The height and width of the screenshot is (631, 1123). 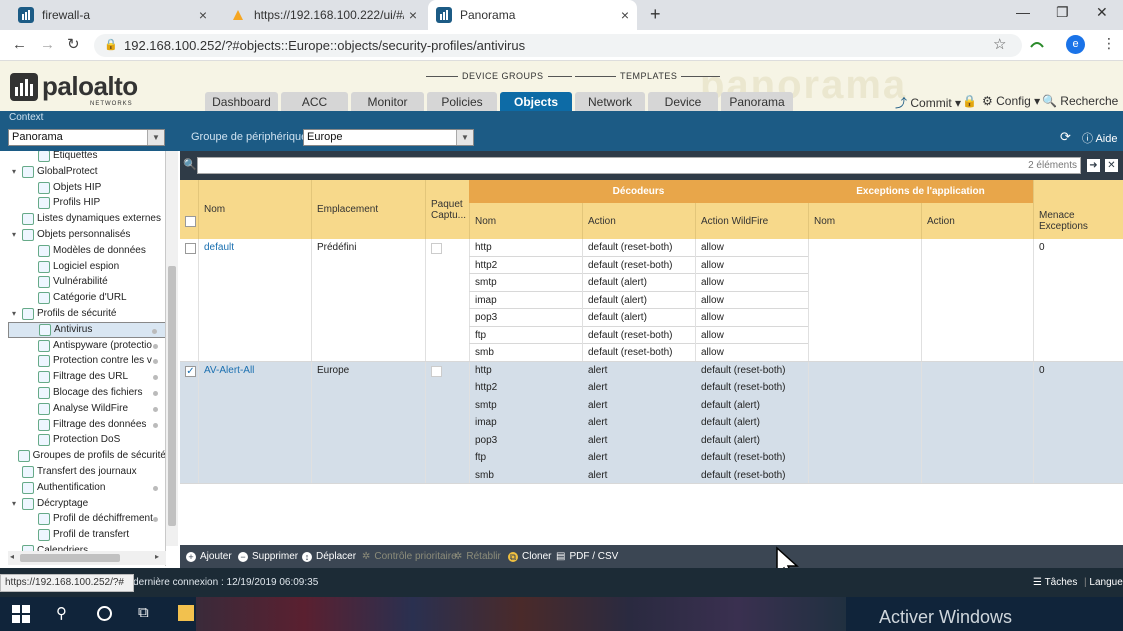 What do you see at coordinates (254, 370) in the screenshot?
I see `profile-name-link: AV-Alert-All` at bounding box center [254, 370].